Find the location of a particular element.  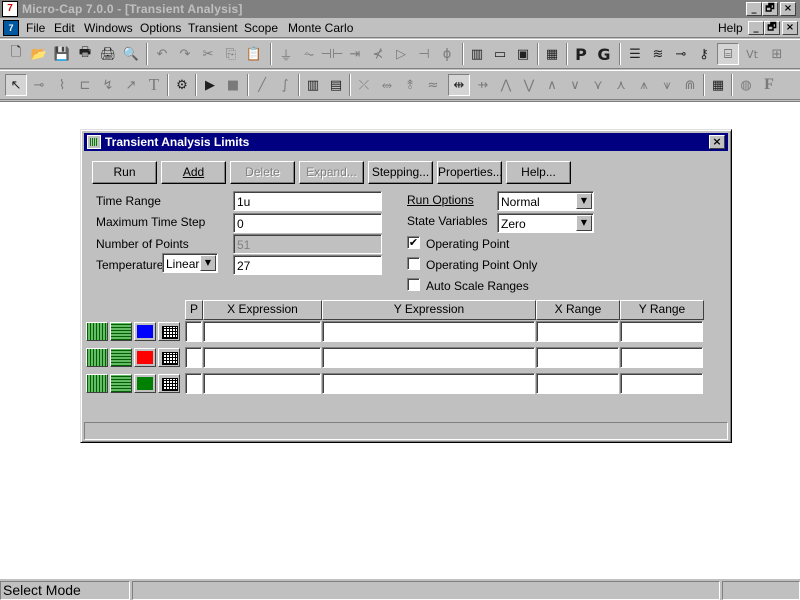

probe-icon: ⊸ is located at coordinates (681, 54).